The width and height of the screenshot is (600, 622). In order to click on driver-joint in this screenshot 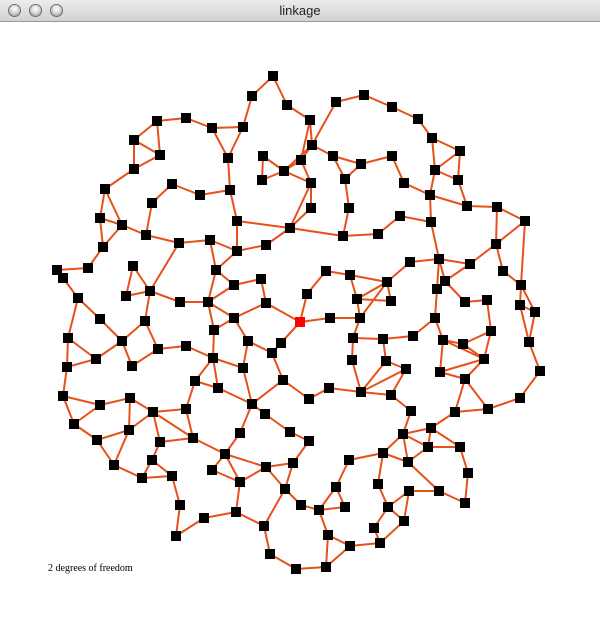, I will do `click(300, 322)`.